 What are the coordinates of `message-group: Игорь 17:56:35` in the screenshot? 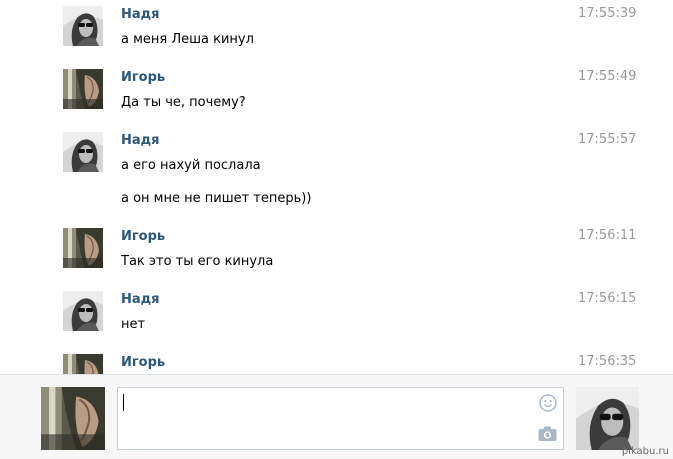 It's located at (336, 361).